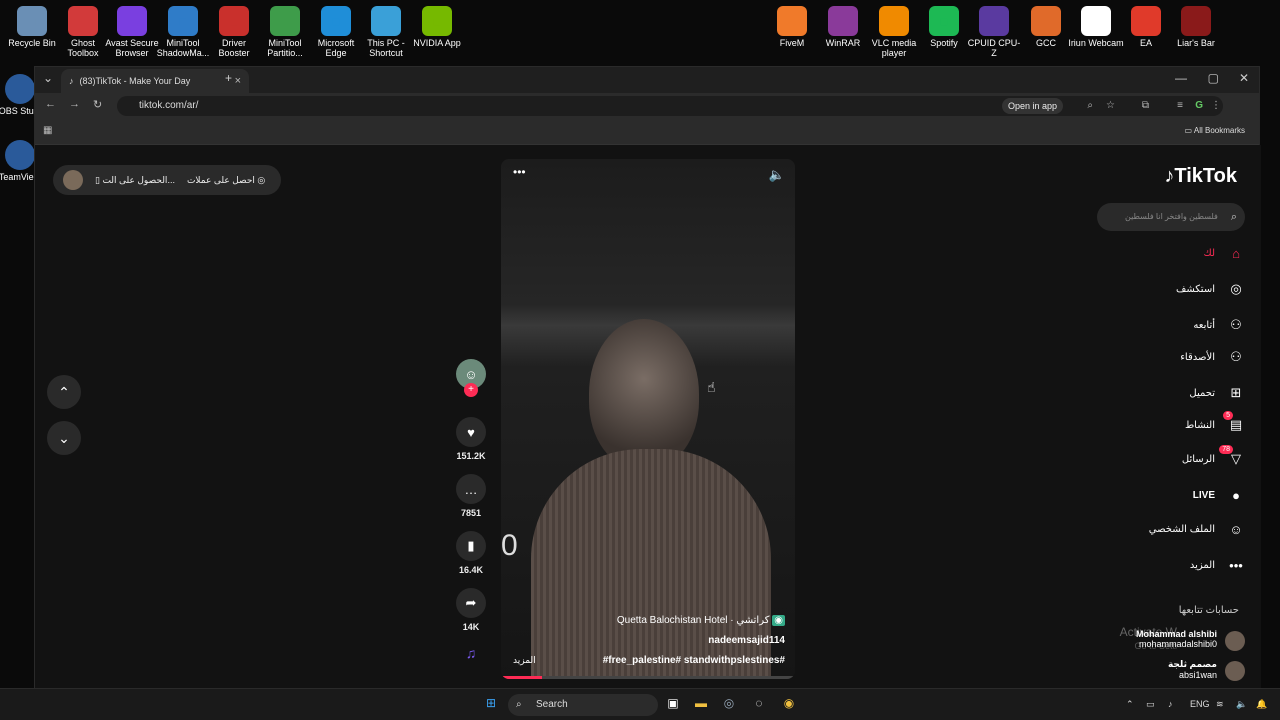 The width and height of the screenshot is (1280, 720). What do you see at coordinates (64, 392) in the screenshot?
I see `previous-video-button: ⌃` at bounding box center [64, 392].